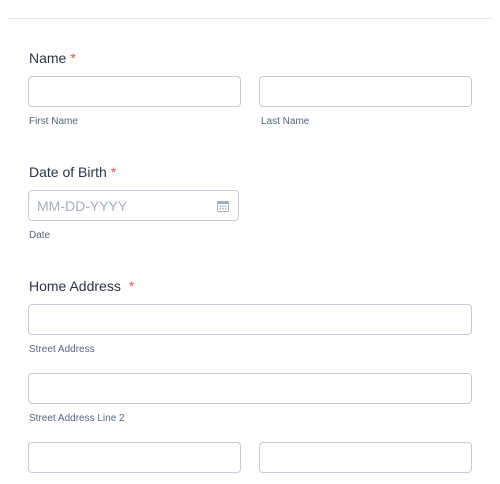  I want to click on city-input, so click(134, 457).